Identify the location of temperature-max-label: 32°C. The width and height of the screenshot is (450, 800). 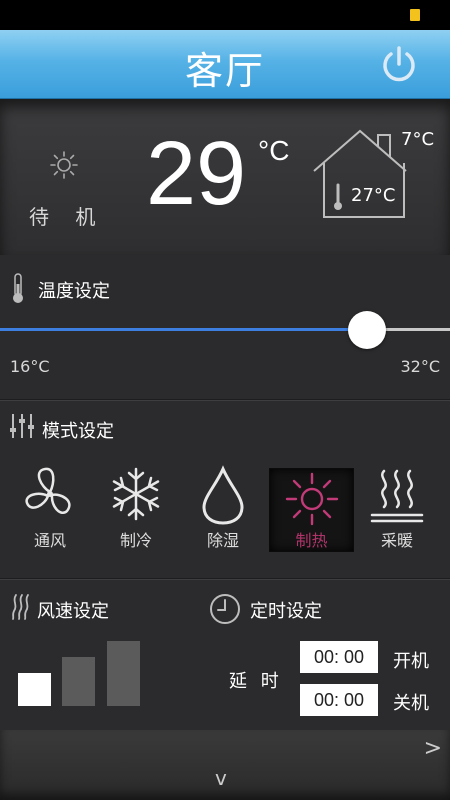
(420, 366).